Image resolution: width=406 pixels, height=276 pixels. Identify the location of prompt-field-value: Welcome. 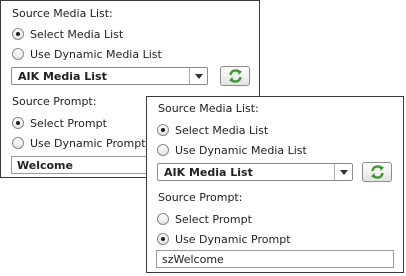
(45, 165).